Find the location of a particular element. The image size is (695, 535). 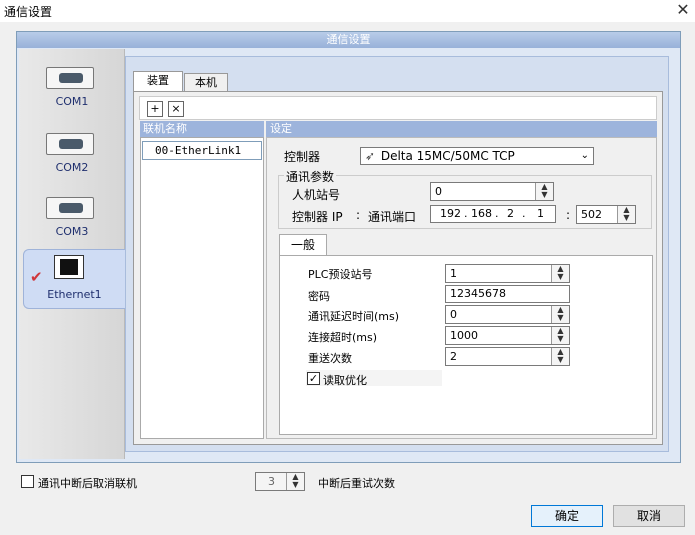

comm-delay-stepper: 0 ▲ ▼ is located at coordinates (507, 314).